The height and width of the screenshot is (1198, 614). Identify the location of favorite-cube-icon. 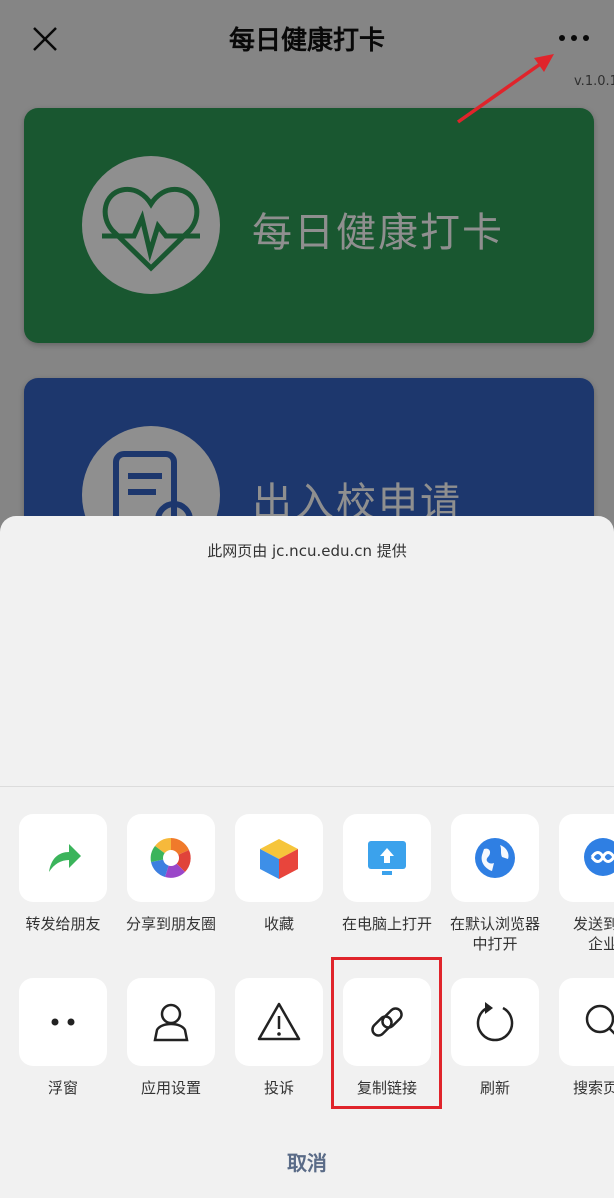
(279, 858).